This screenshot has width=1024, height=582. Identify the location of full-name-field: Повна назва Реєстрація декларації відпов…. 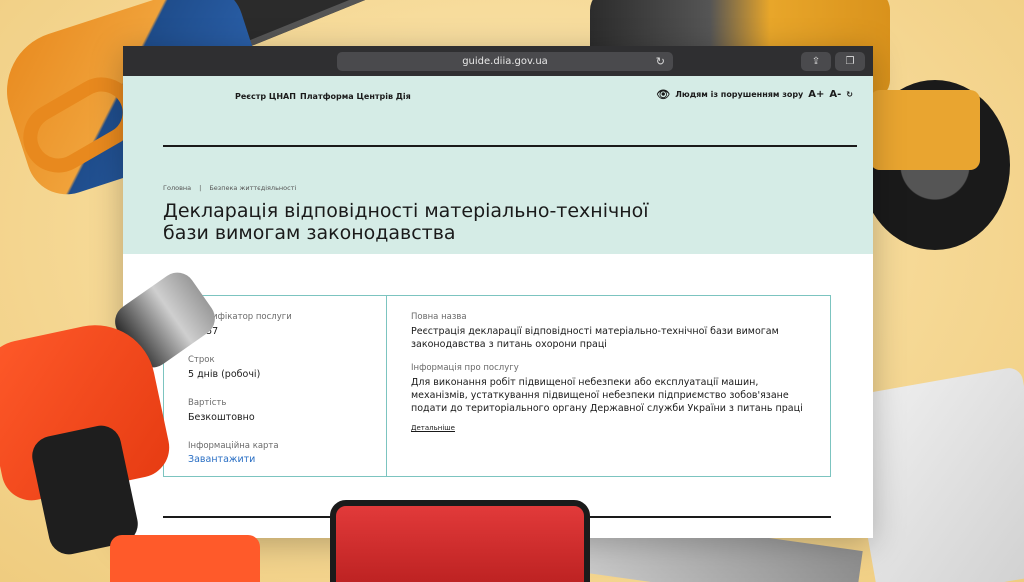
(620, 331).